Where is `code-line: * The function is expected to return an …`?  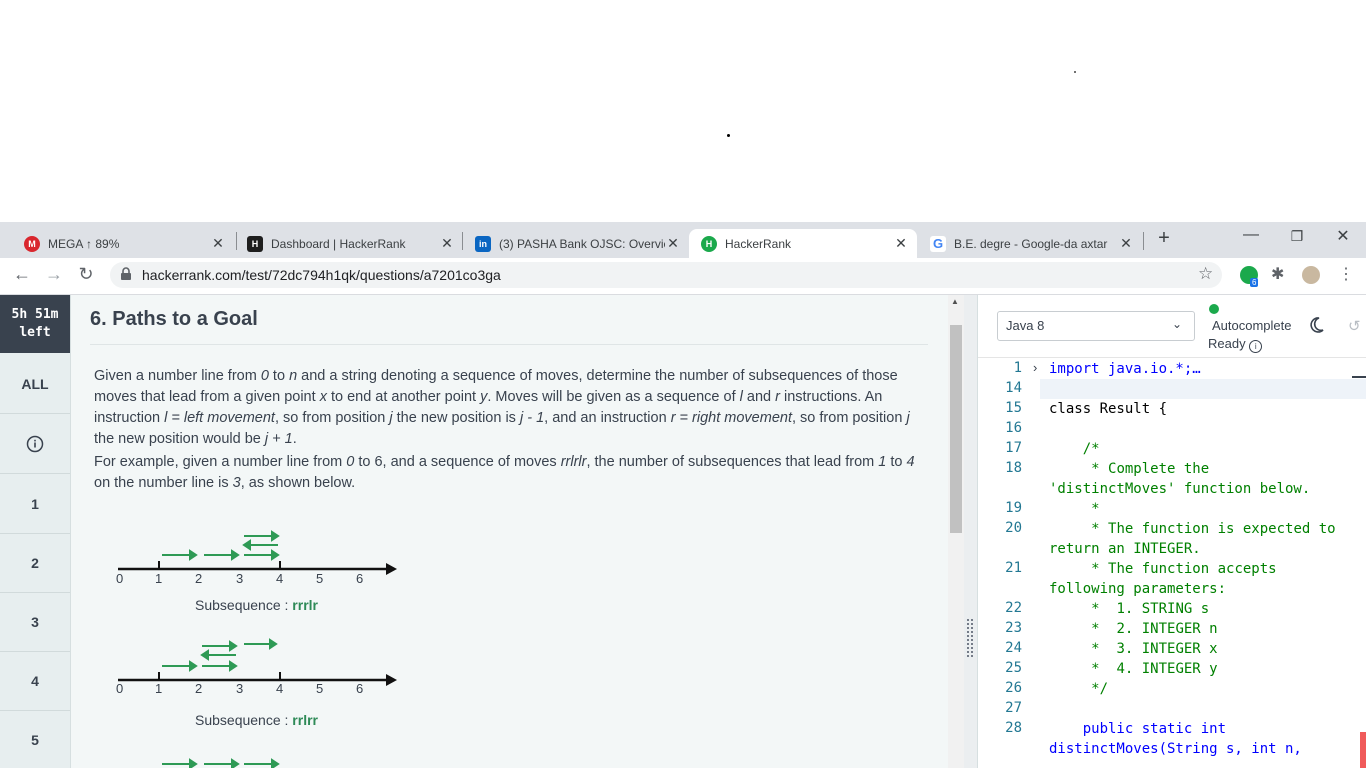 code-line: * The function is expected to return an … is located at coordinates (1194, 539).